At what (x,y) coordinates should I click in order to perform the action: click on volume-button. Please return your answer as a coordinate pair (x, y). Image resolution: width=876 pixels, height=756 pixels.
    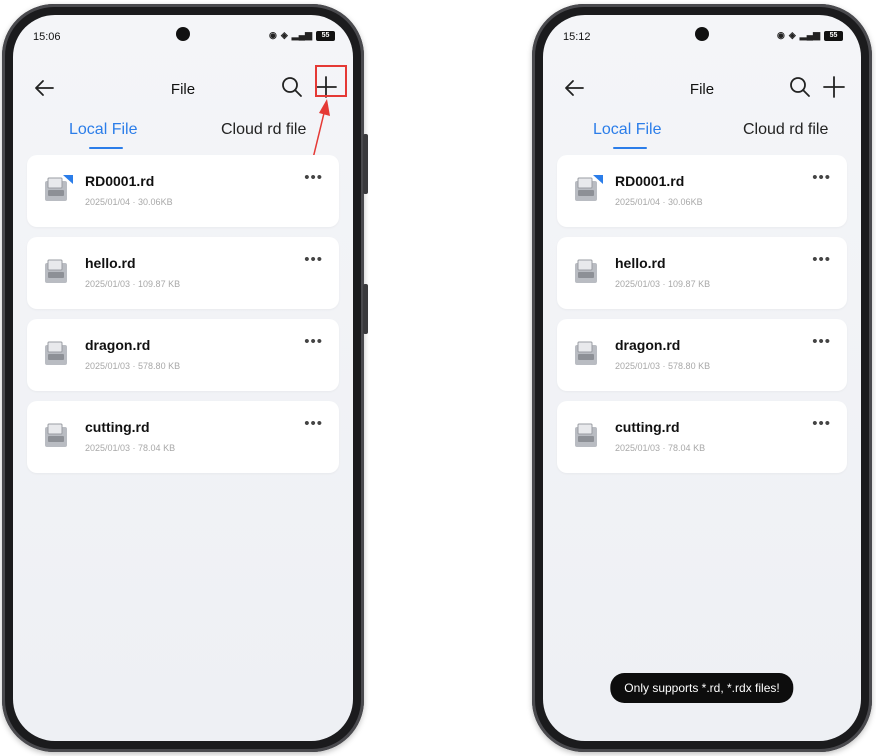
    Looking at the image, I should click on (365, 164).